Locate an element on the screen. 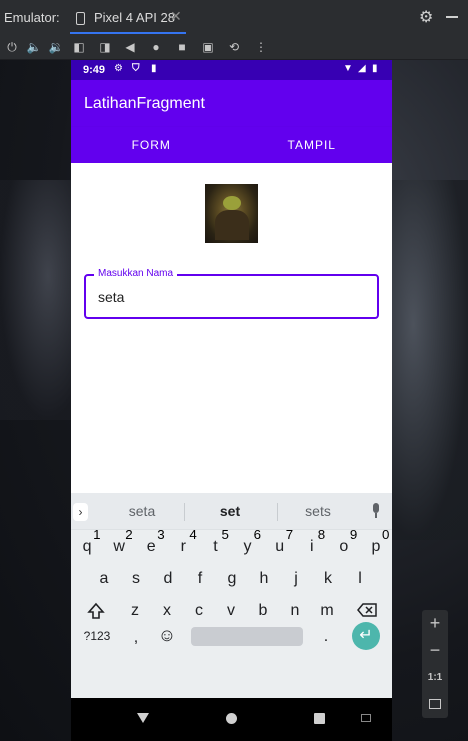  status-time: 9:49 is located at coordinates (94, 70).